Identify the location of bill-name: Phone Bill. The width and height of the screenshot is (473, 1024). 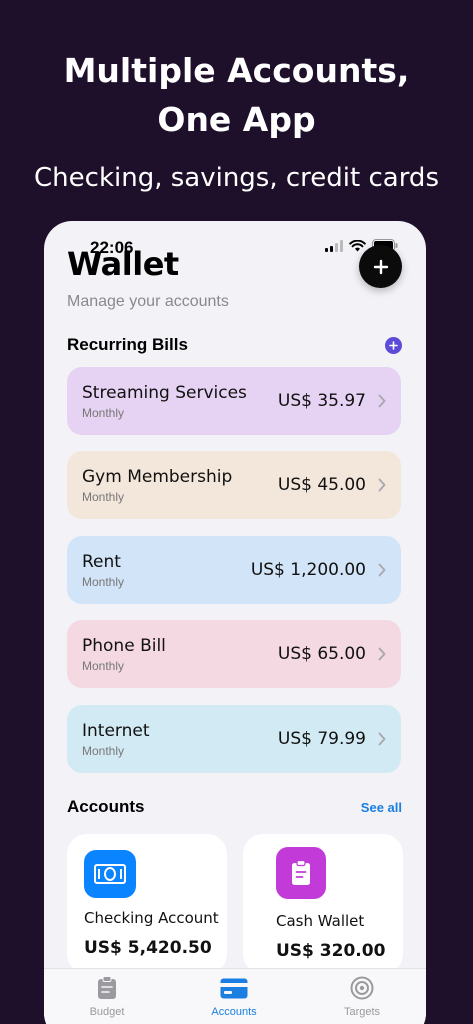
(124, 645).